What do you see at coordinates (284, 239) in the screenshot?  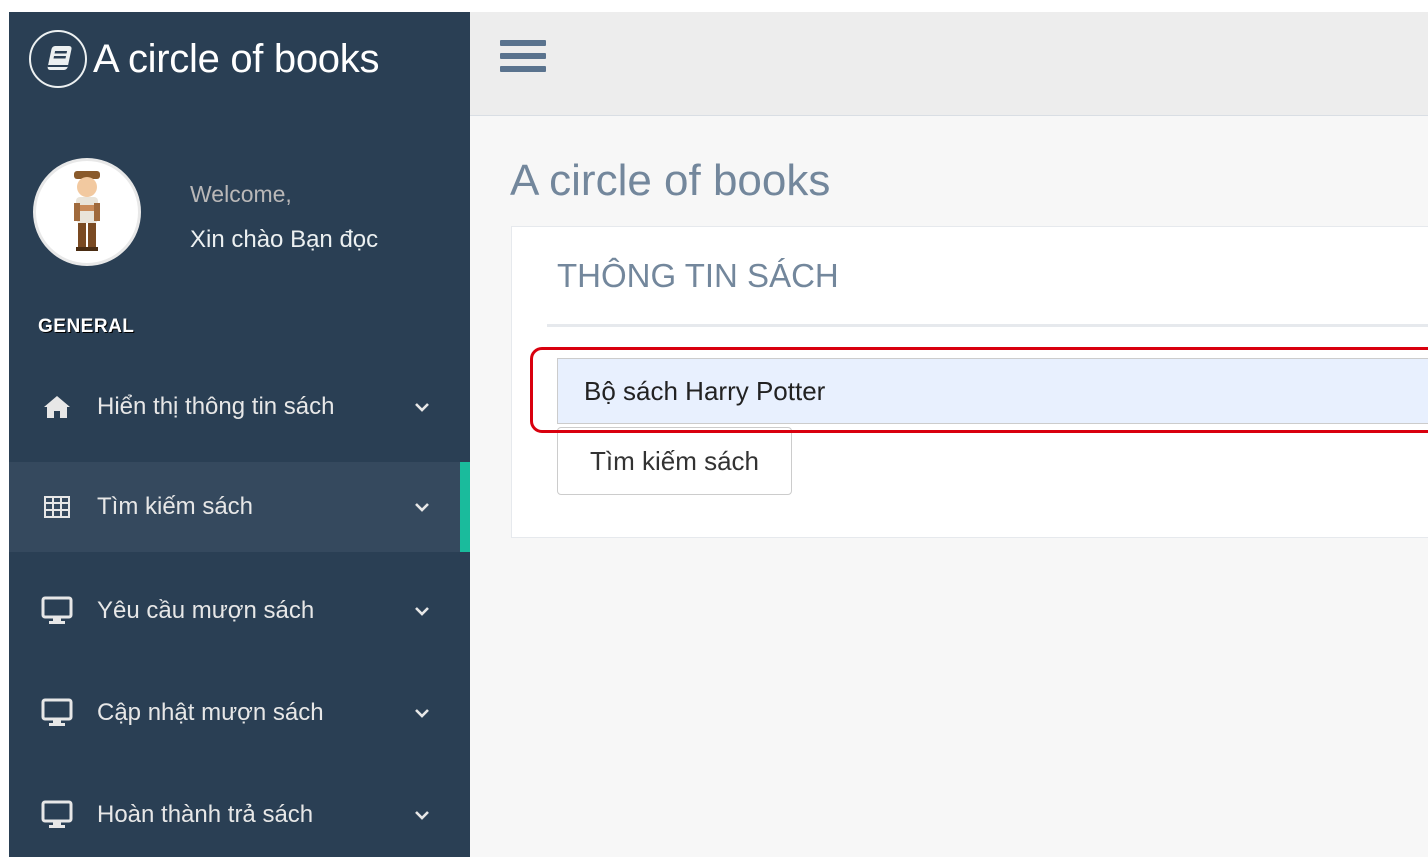 I see `user-name: Xin chào Bạn đọc` at bounding box center [284, 239].